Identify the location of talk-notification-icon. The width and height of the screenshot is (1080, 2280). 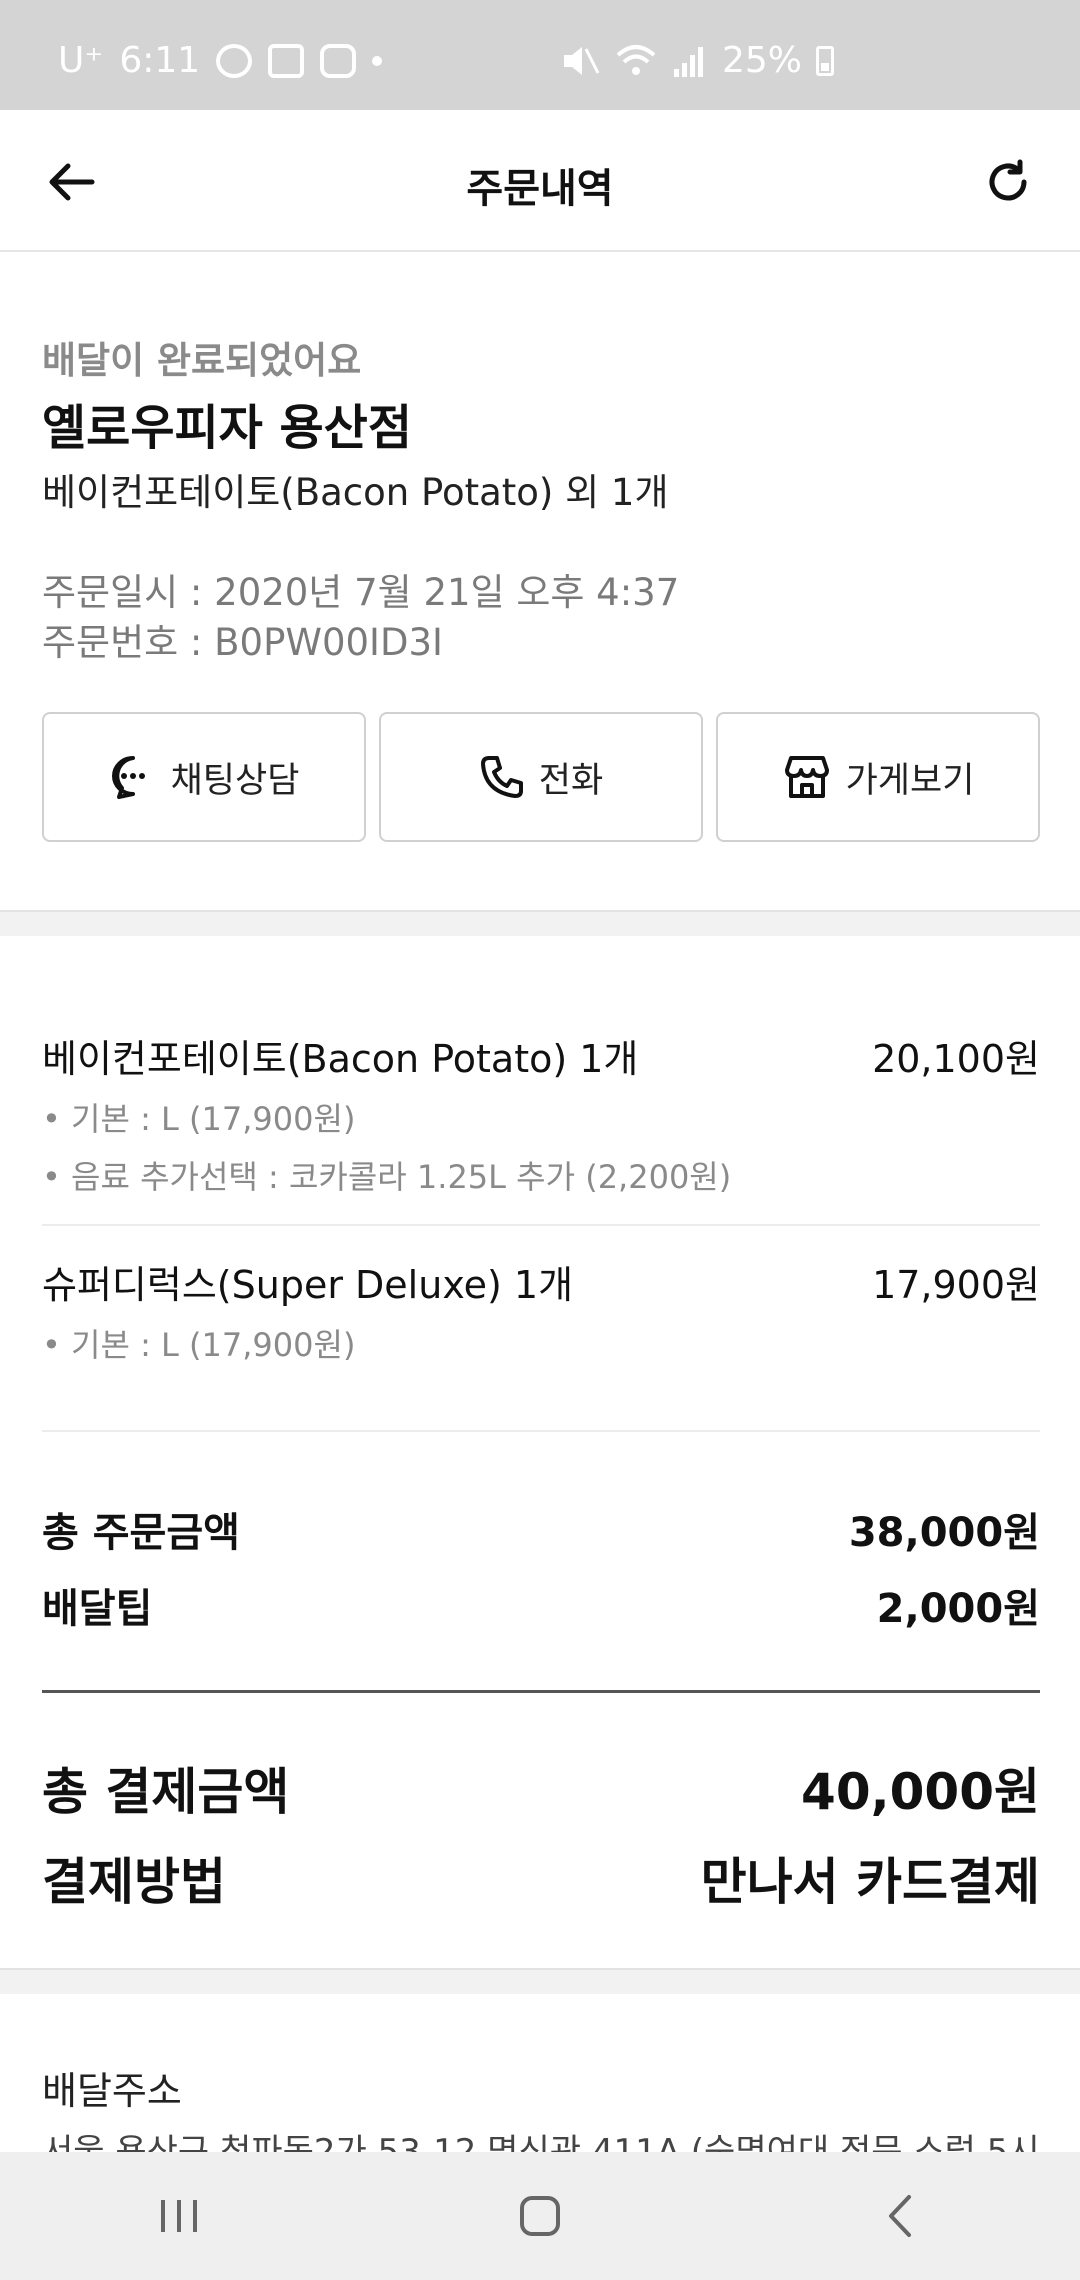
(234, 60).